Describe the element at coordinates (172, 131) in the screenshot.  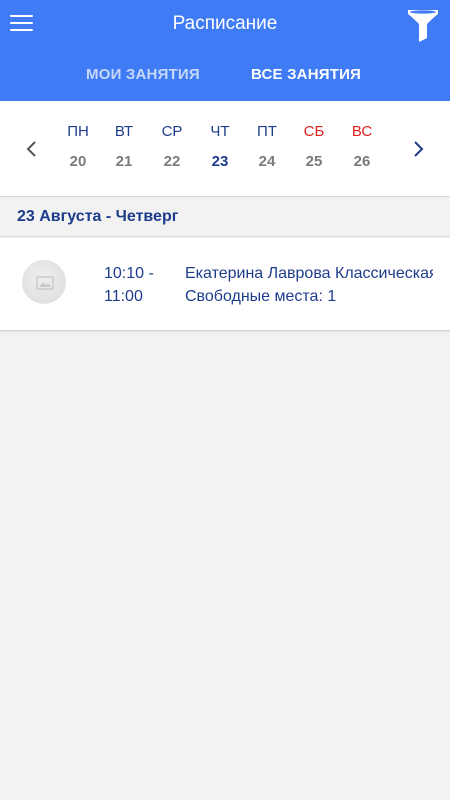
I see `day-of-week: СР` at that location.